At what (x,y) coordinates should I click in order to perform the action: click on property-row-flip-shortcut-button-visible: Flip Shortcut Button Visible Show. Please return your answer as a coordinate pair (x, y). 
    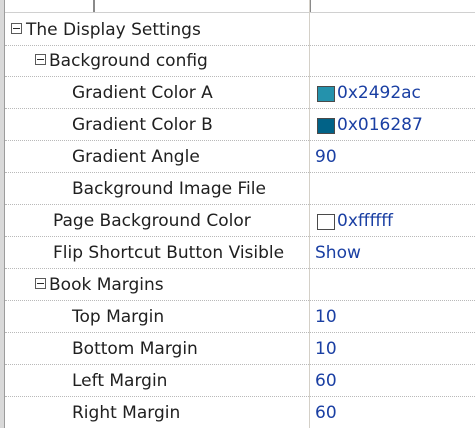
    Looking at the image, I should click on (240, 253).